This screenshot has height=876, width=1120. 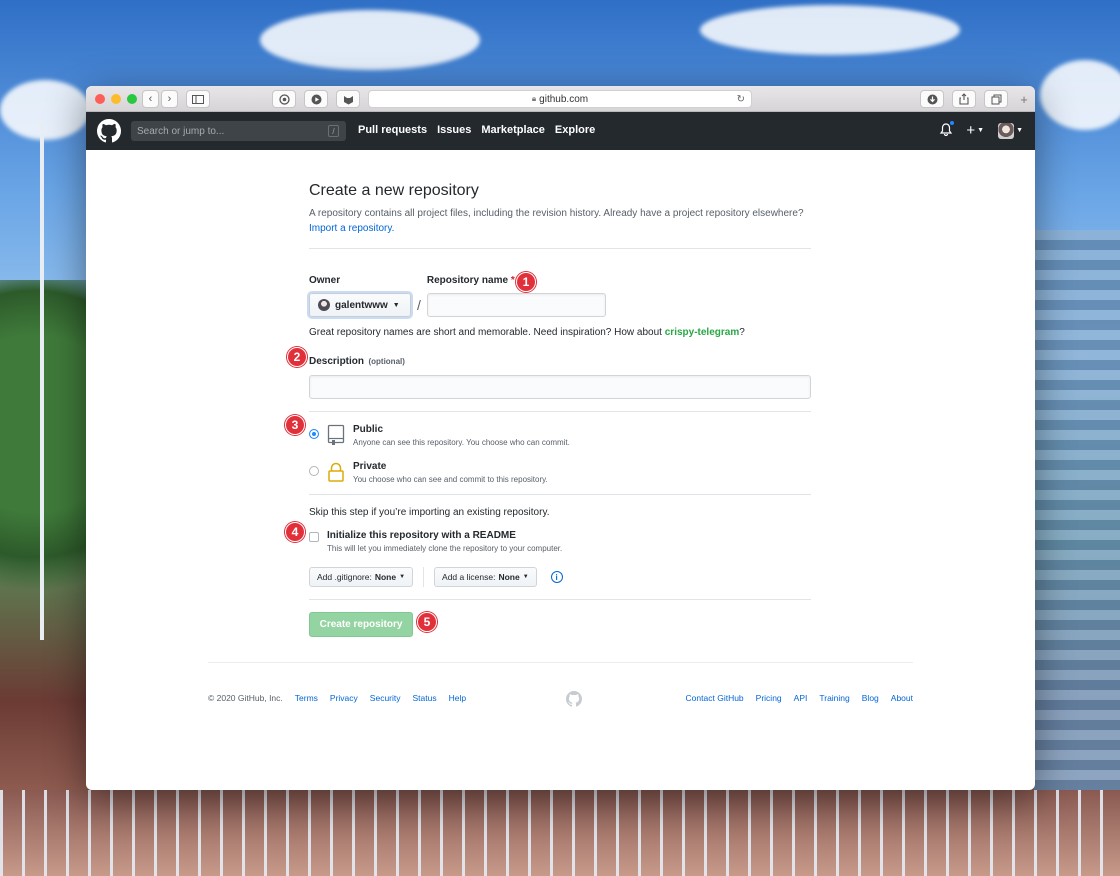 I want to click on step-badge-1: 1, so click(x=526, y=282).